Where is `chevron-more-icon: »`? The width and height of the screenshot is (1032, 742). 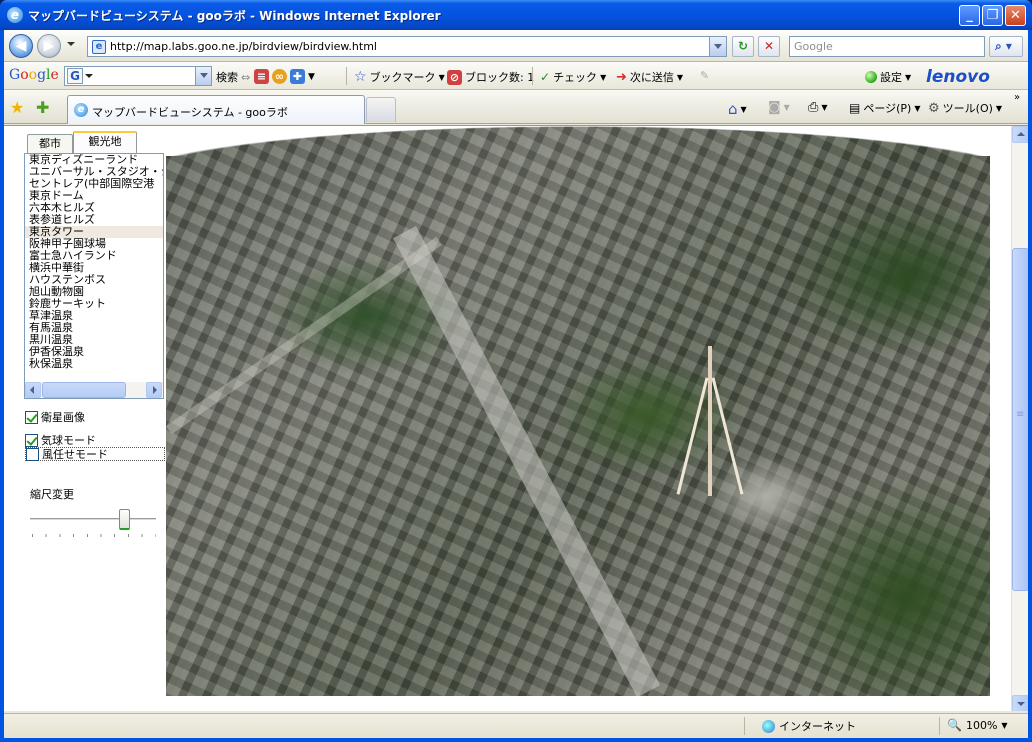 chevron-more-icon: » is located at coordinates (1017, 97).